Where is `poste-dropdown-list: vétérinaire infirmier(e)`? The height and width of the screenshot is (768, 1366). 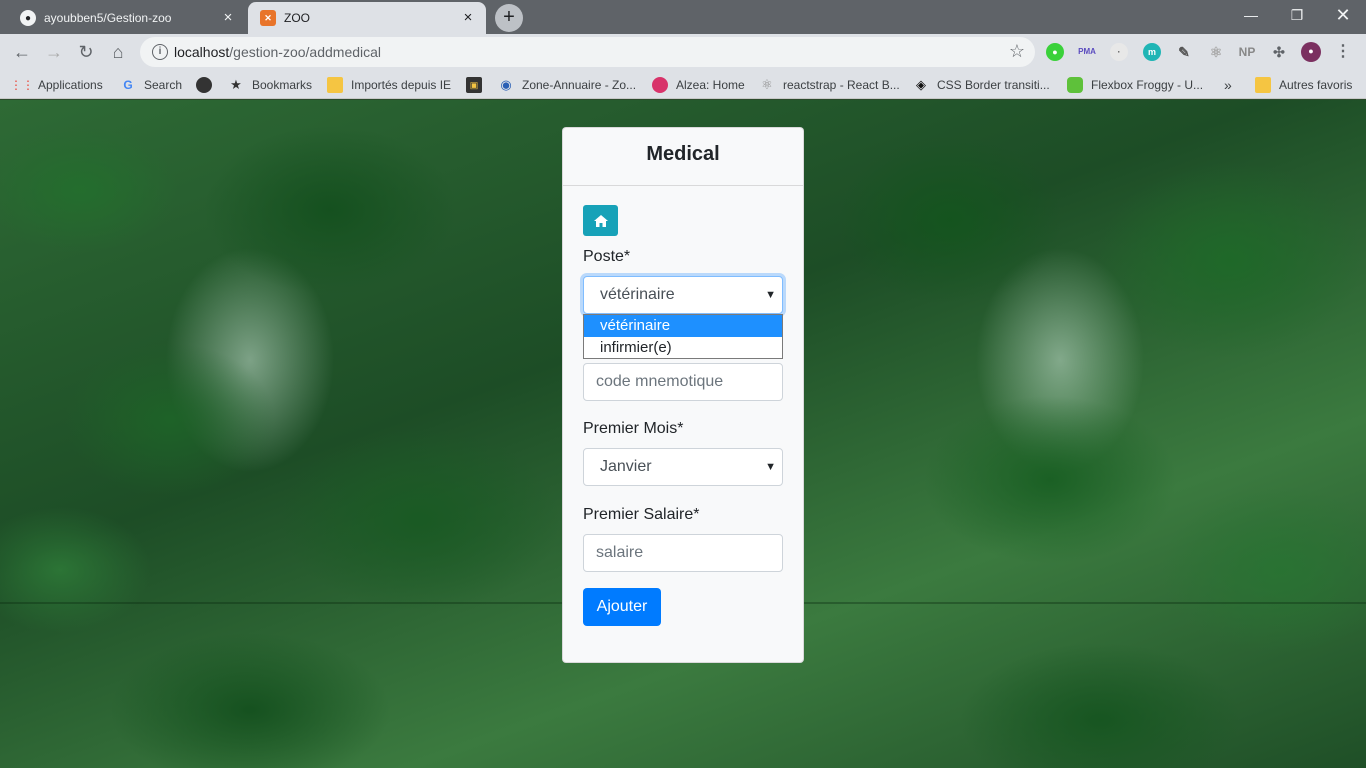
poste-dropdown-list: vétérinaire infirmier(e) is located at coordinates (683, 336).